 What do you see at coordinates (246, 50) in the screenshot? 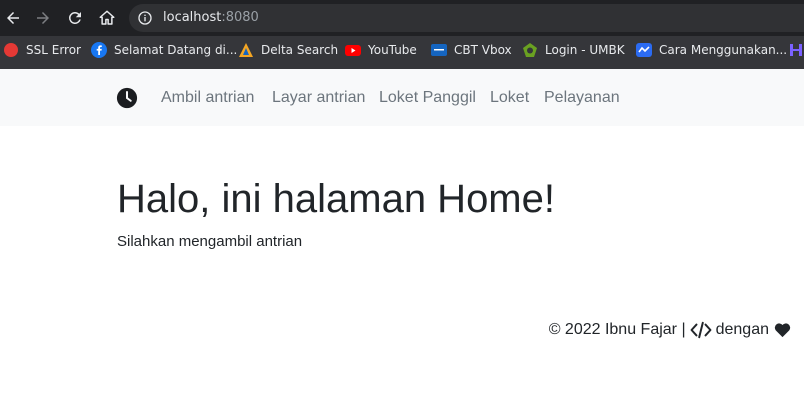
I see `delta-search-icon` at bounding box center [246, 50].